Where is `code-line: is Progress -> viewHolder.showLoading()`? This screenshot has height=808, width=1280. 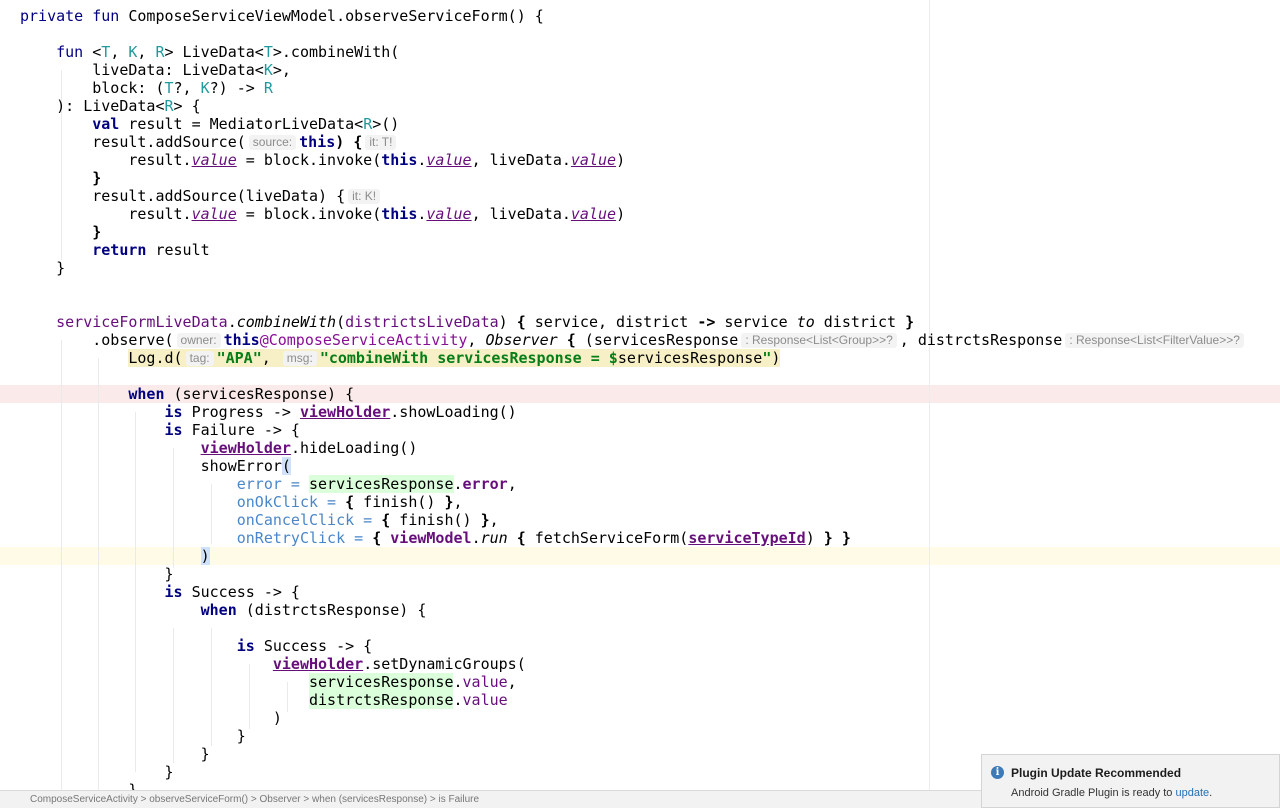
code-line: is Progress -> viewHolder.showLoading() is located at coordinates (268, 412).